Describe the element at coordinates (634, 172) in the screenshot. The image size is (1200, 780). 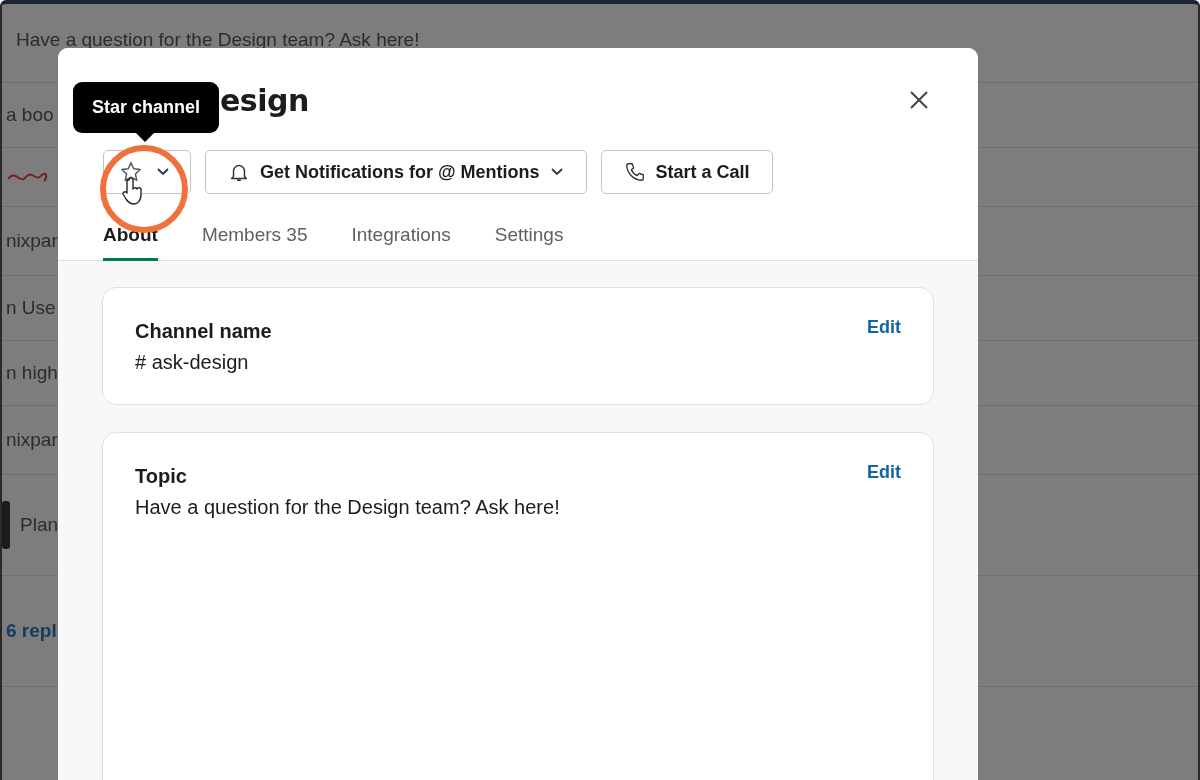
I see `phone-icon` at that location.